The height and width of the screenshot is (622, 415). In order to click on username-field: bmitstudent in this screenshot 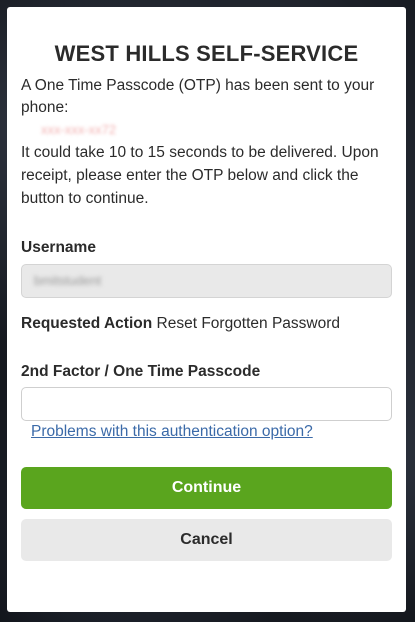, I will do `click(206, 281)`.